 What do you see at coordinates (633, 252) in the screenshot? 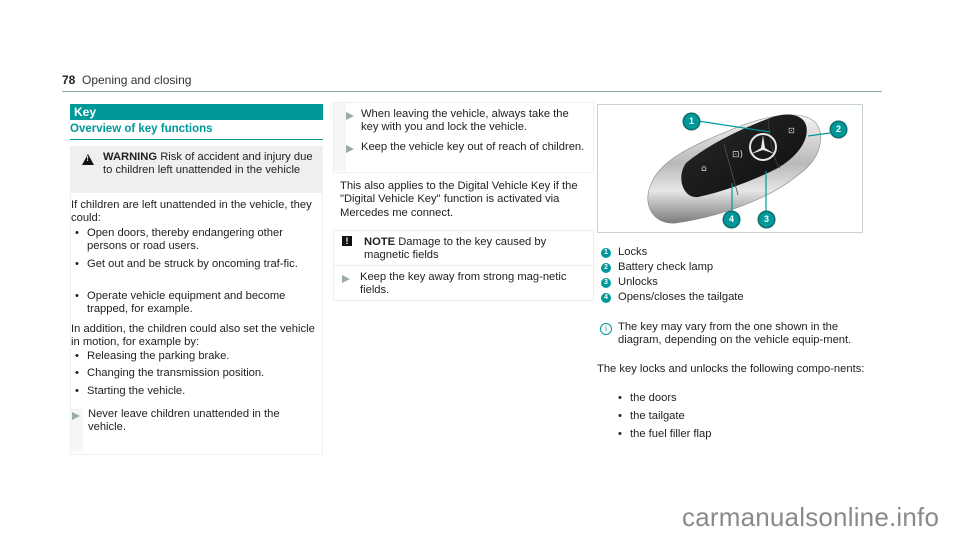
I see `legend-label: Locks` at bounding box center [633, 252].